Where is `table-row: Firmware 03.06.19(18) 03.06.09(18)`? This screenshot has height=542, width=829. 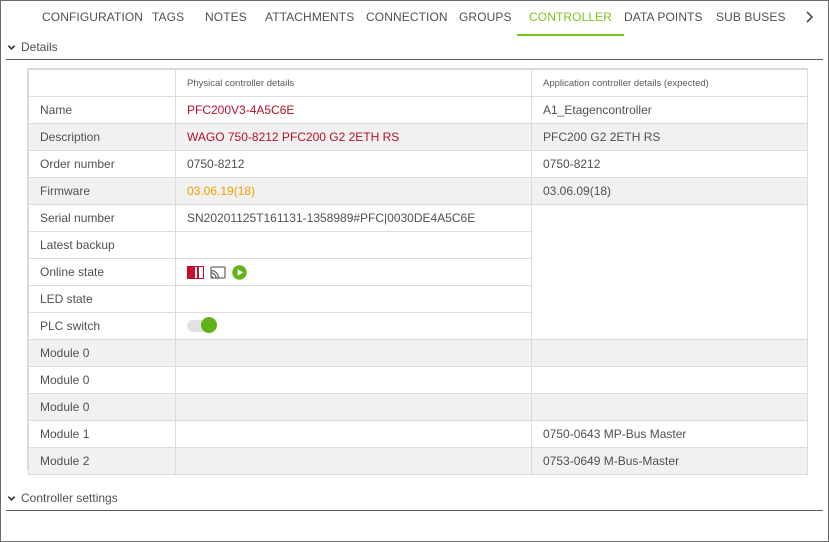 table-row: Firmware 03.06.19(18) 03.06.09(18) is located at coordinates (418, 191).